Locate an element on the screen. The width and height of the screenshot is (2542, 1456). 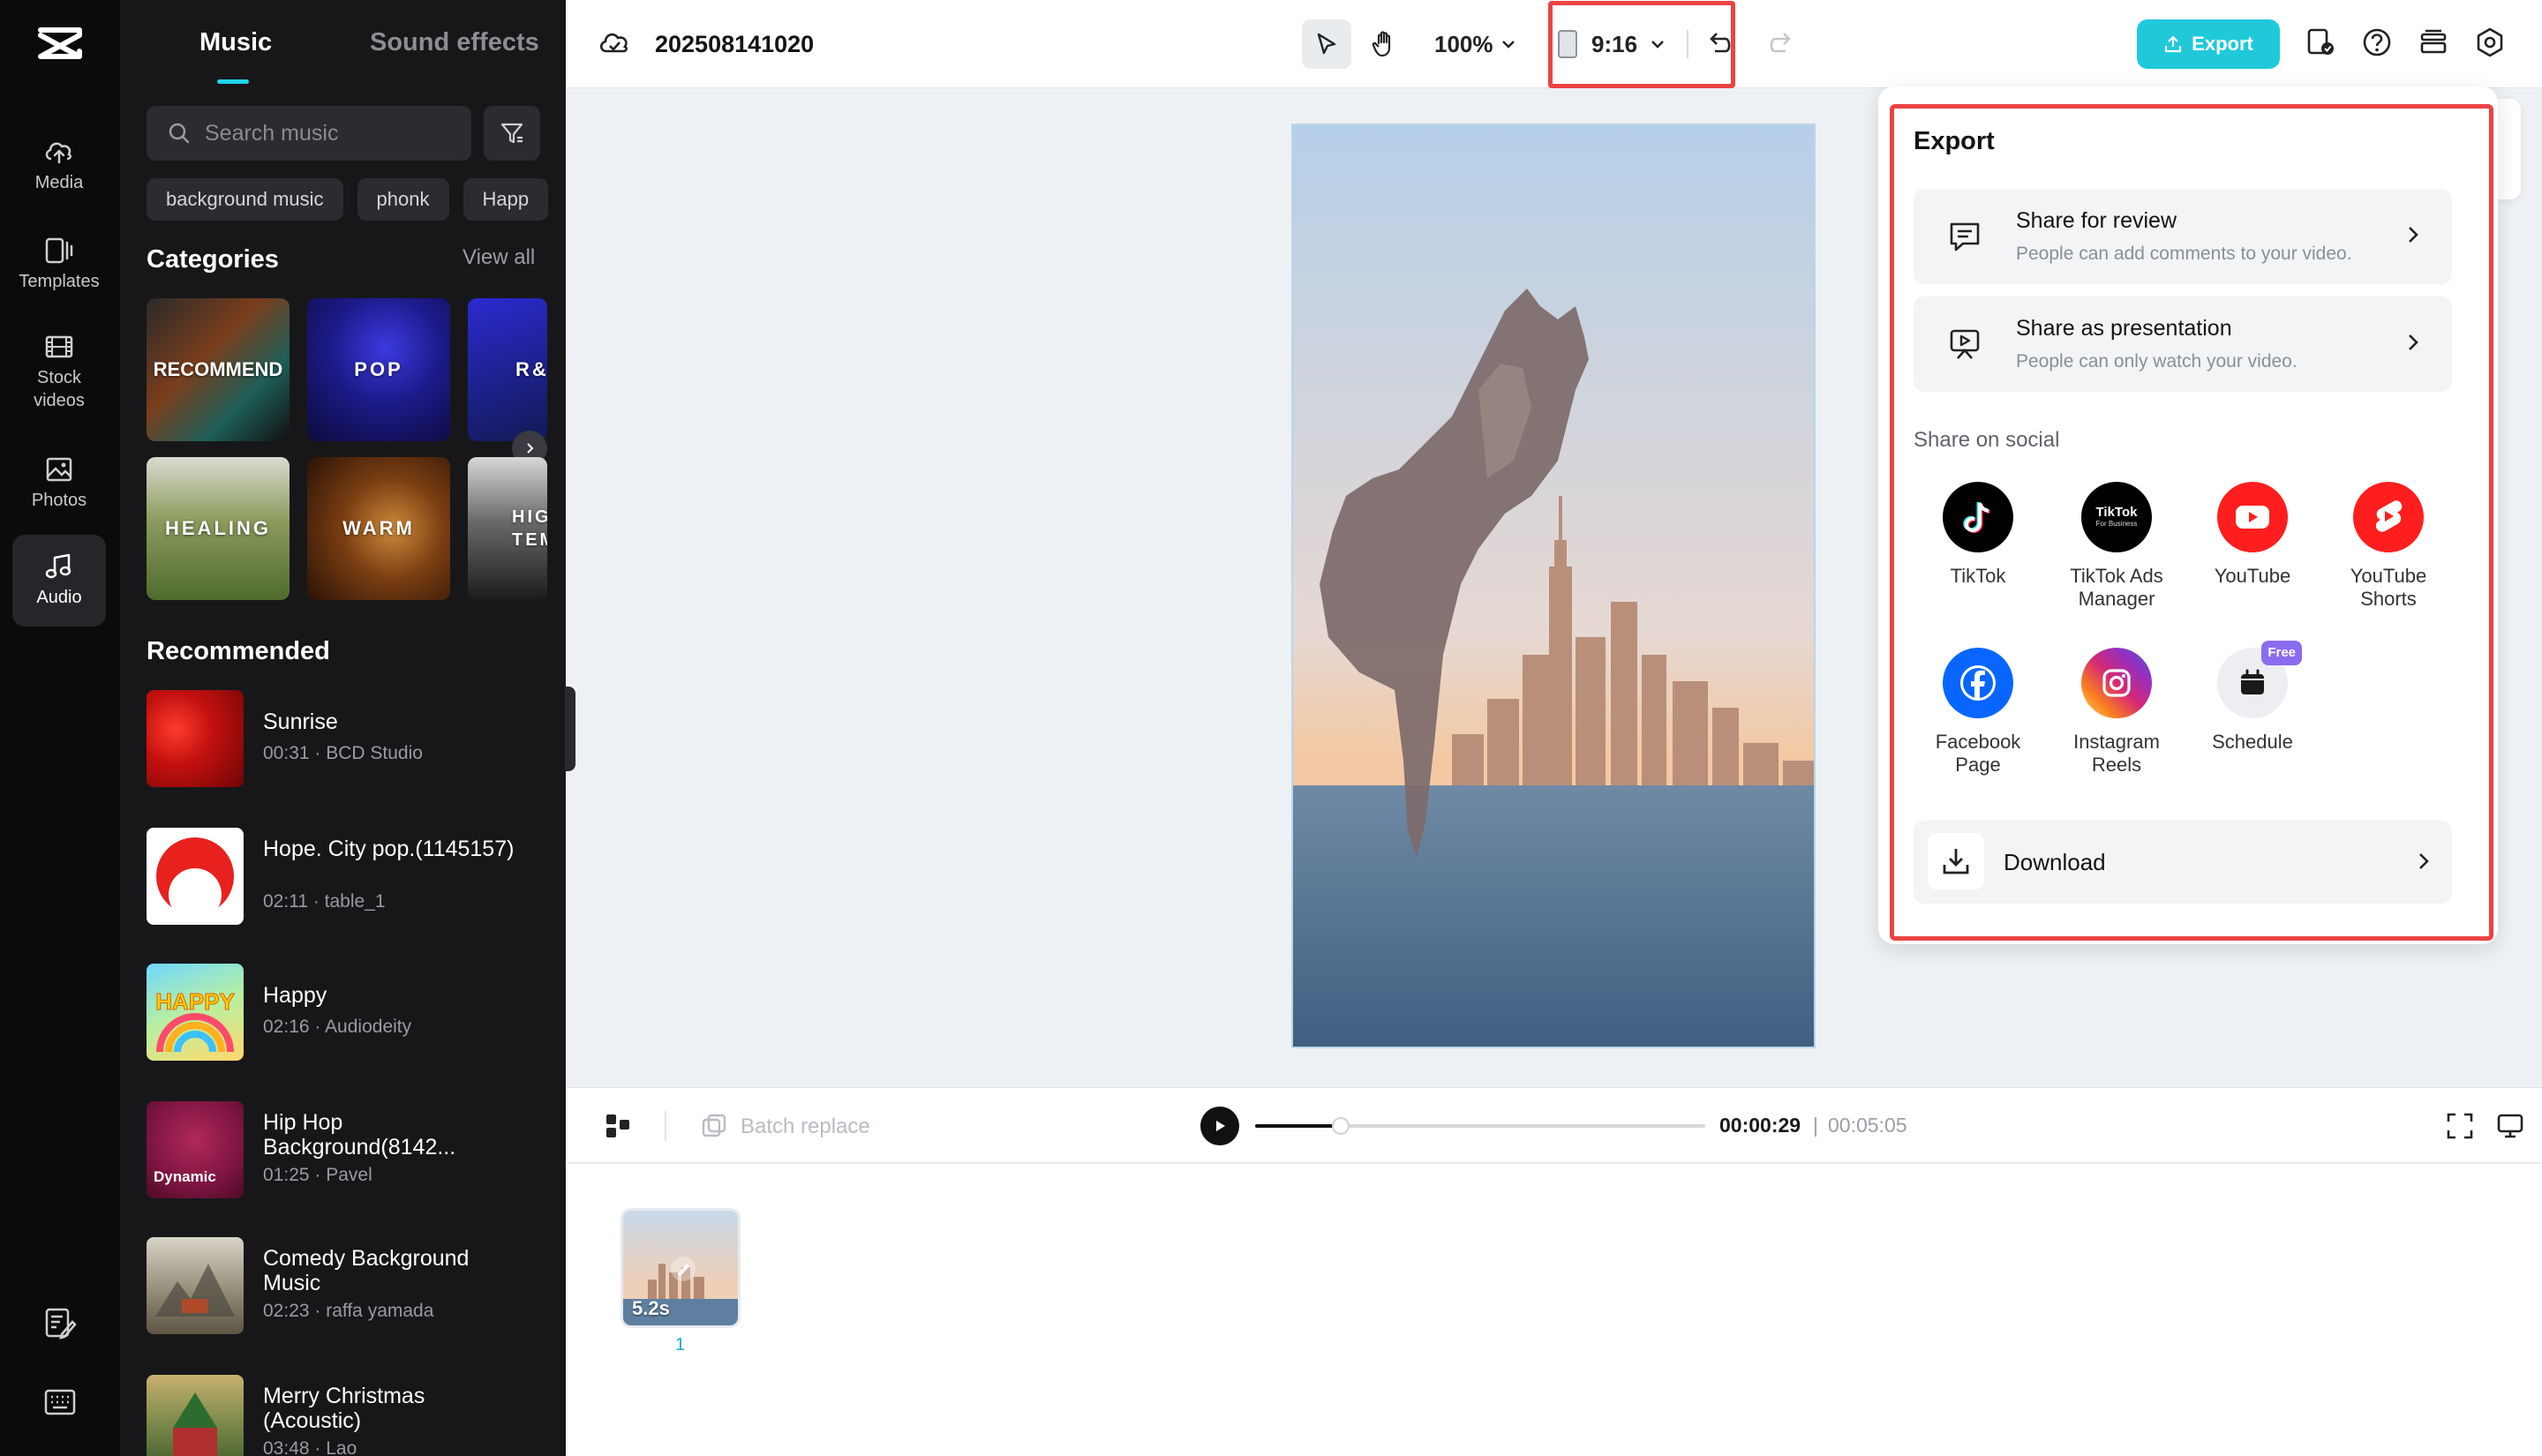
zoom-dropdown: 100% is located at coordinates (1475, 44).